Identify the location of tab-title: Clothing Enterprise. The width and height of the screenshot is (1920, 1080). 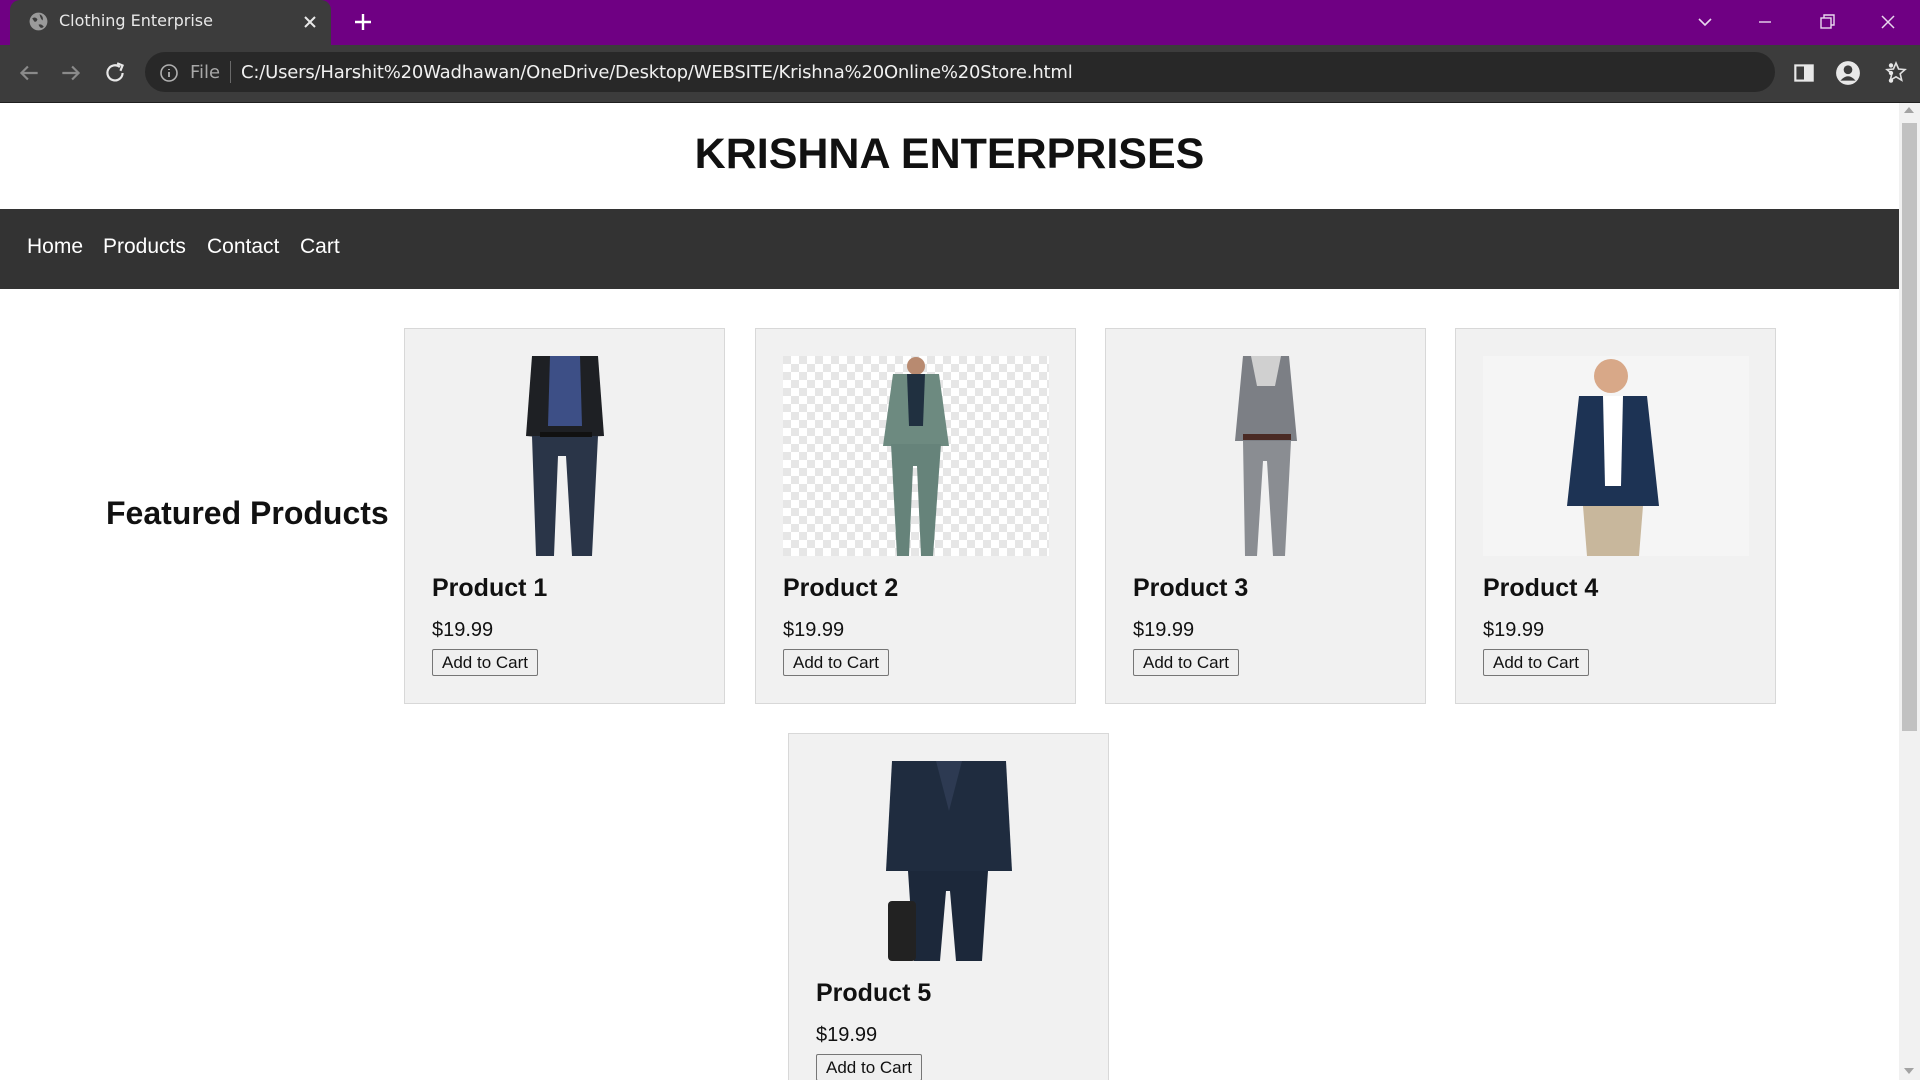
(136, 20).